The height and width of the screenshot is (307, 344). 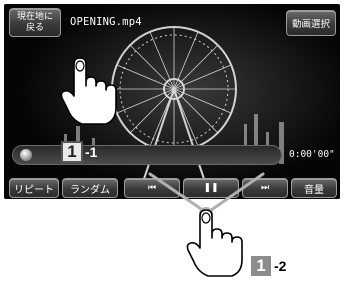 What do you see at coordinates (106, 22) in the screenshot?
I see `file-name: OPENING.mp4` at bounding box center [106, 22].